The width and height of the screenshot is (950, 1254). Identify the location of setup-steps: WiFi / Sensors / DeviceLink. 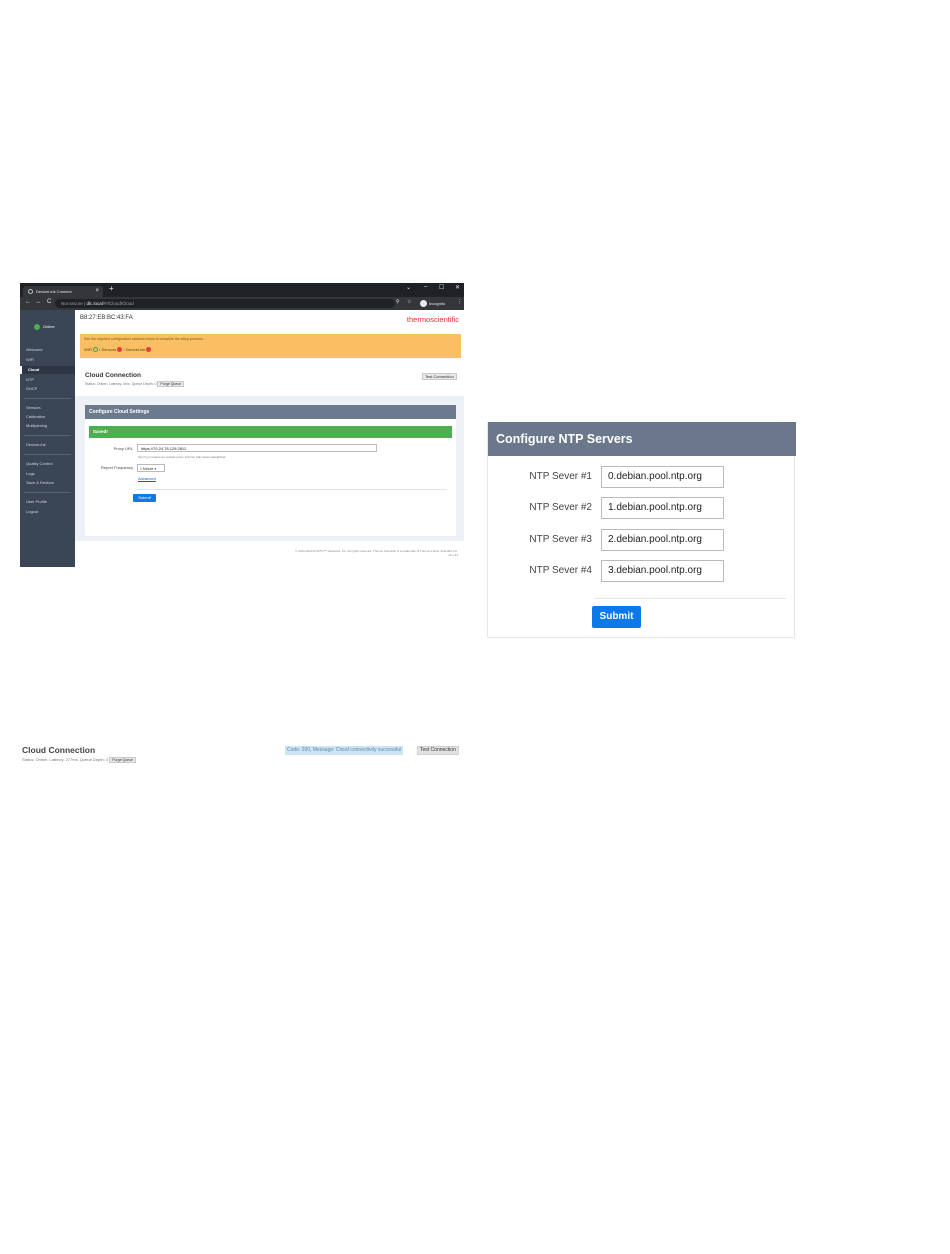
(118, 350).